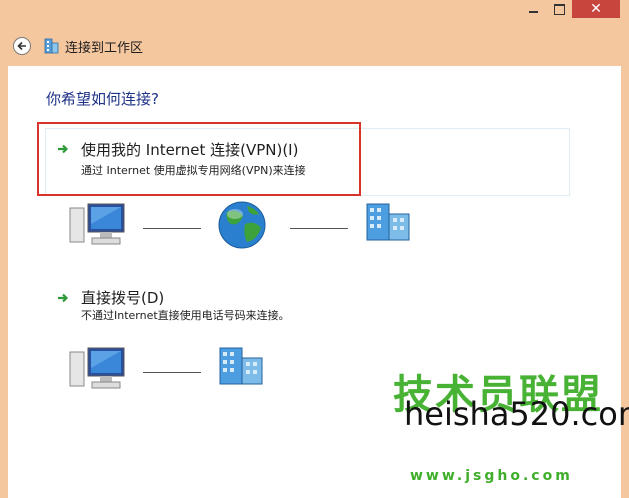 The width and height of the screenshot is (629, 498). Describe the element at coordinates (193, 170) in the screenshot. I see `option-vpn-description: 通过 Internet 使用虚拟专用网络(VPN)来连接` at that location.